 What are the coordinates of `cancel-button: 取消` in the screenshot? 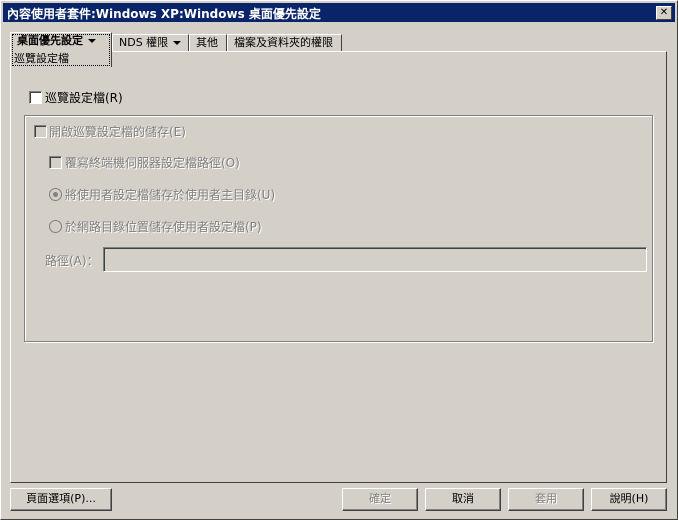 It's located at (463, 499).